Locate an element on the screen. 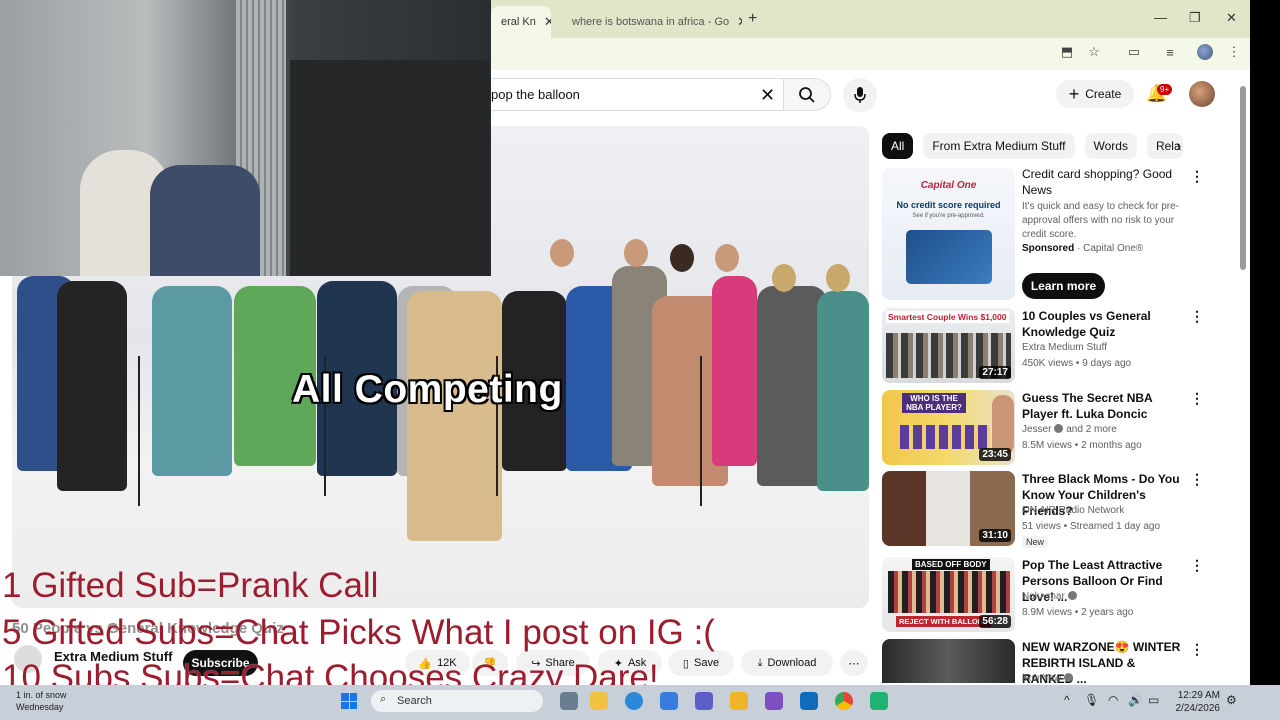 The width and height of the screenshot is (1280, 720). mic-tray-icon: 🎙 is located at coordinates (1091, 700).